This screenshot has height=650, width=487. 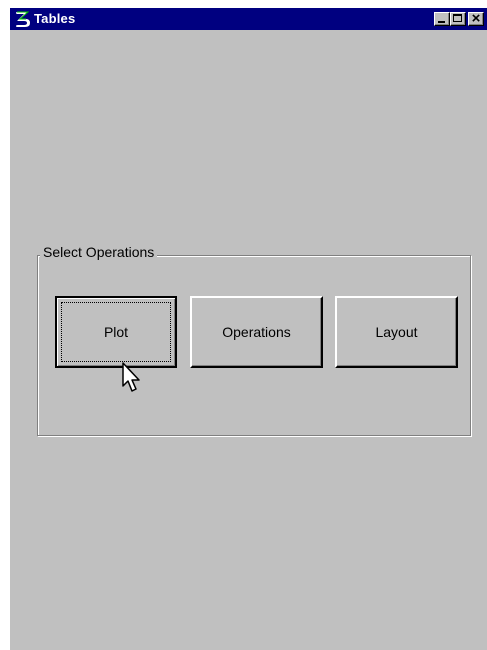 I want to click on window-title: Tables, so click(x=55, y=18).